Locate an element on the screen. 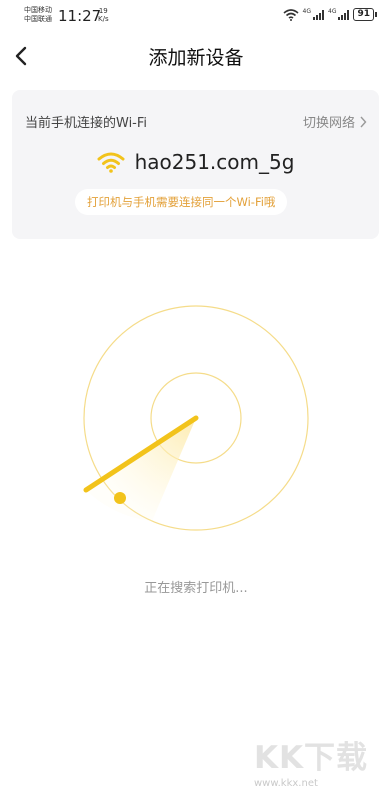 Image resolution: width=392 pixels, height=800 pixels. page-title: 添加新设备 is located at coordinates (196, 58).